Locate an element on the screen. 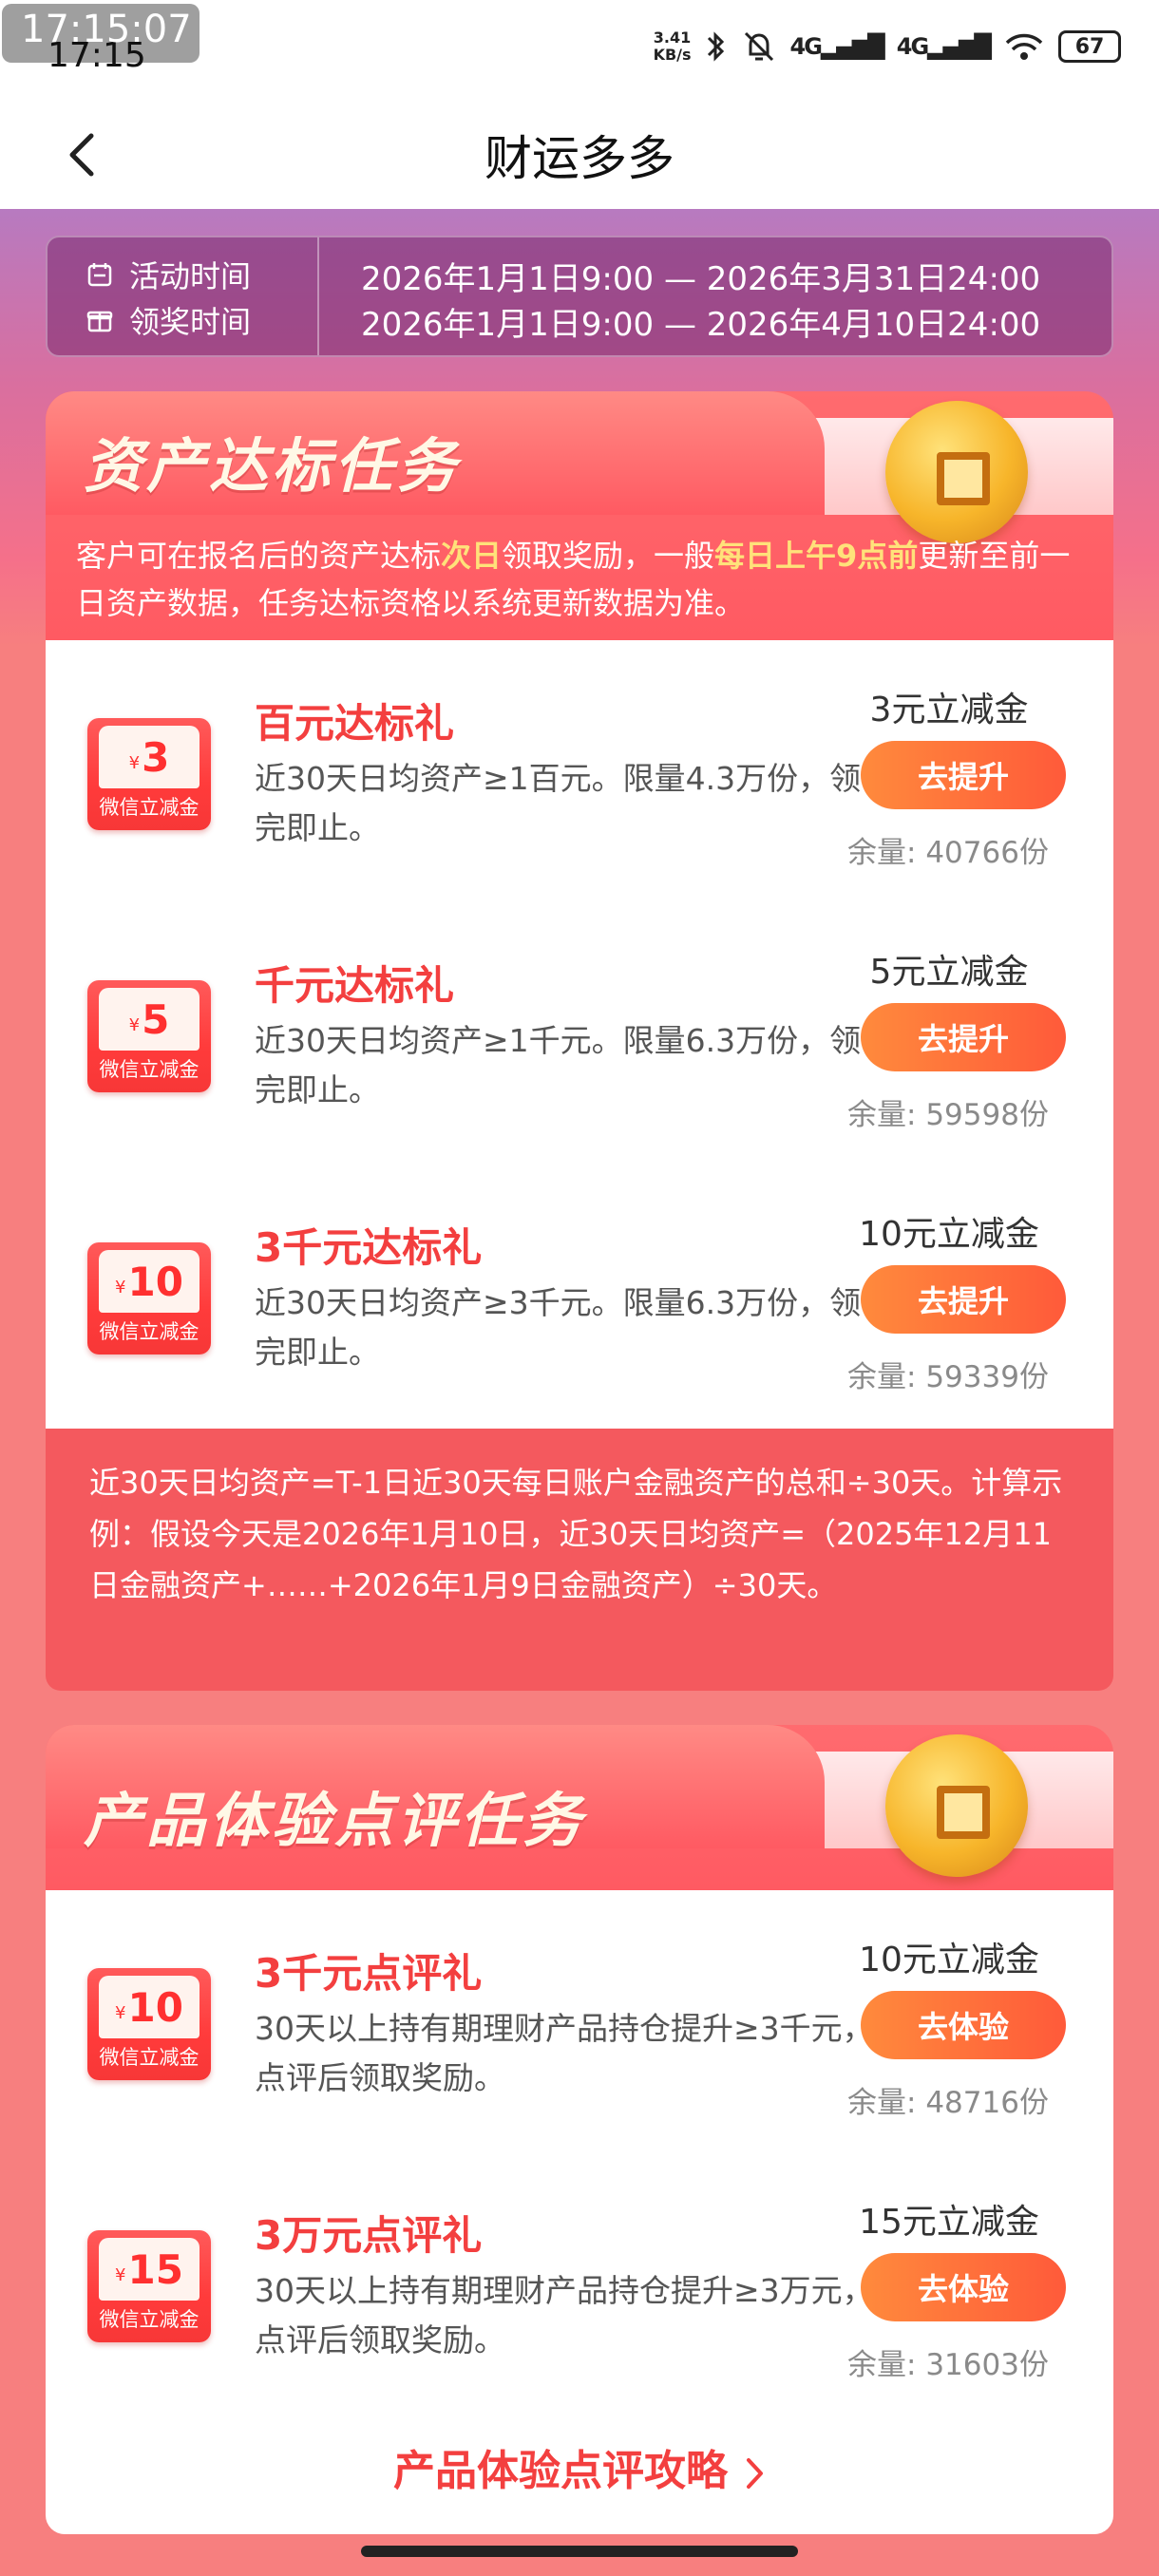  review-guide-link: 产品体验点评攻略 is located at coordinates (579, 2471).